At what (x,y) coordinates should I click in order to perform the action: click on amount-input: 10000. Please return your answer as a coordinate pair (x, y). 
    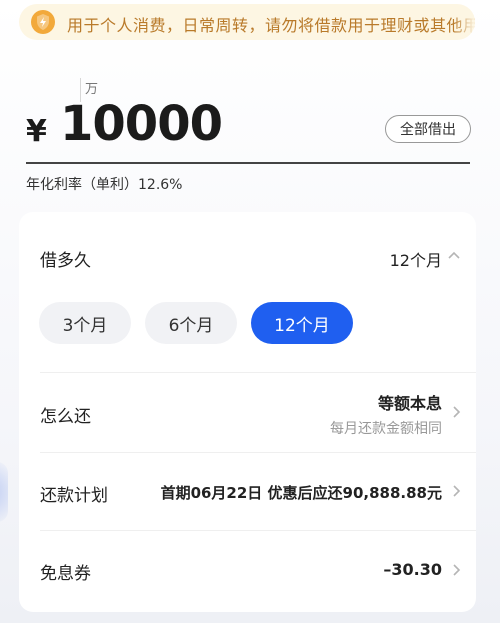
    Looking at the image, I should click on (141, 124).